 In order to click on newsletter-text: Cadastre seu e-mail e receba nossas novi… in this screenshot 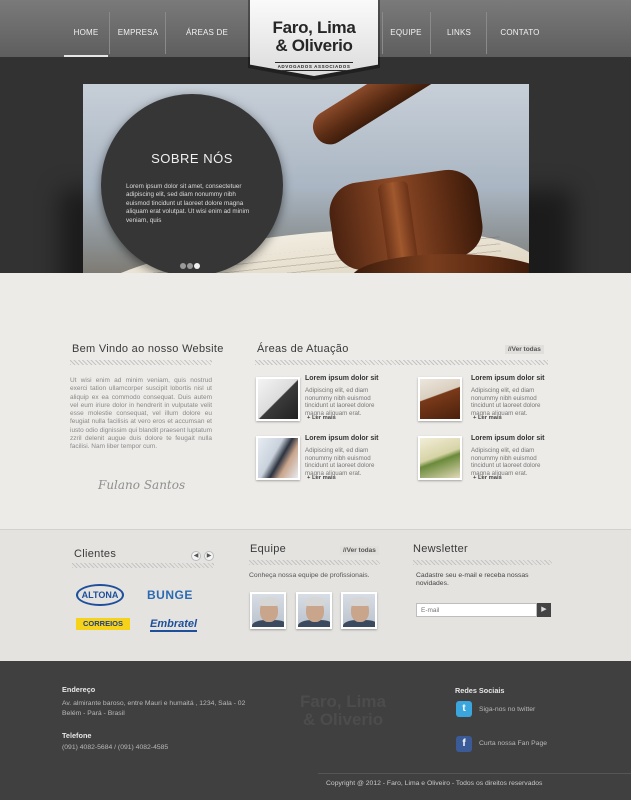, I will do `click(472, 579)`.